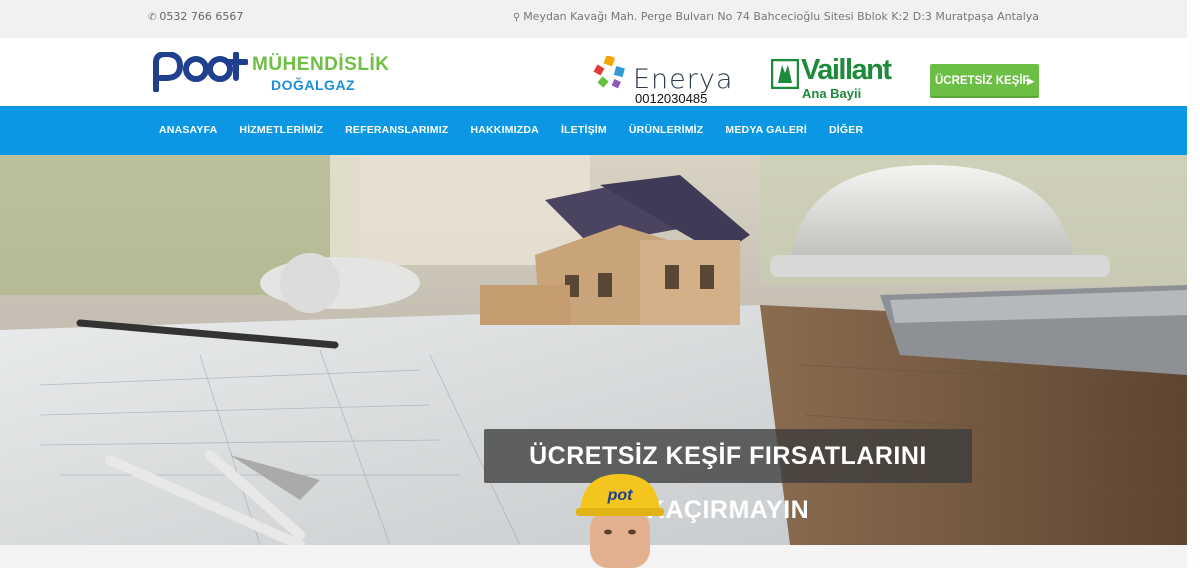 The height and width of the screenshot is (568, 1200). What do you see at coordinates (846, 130) in the screenshot?
I see `nav-item-other: DİĞER` at bounding box center [846, 130].